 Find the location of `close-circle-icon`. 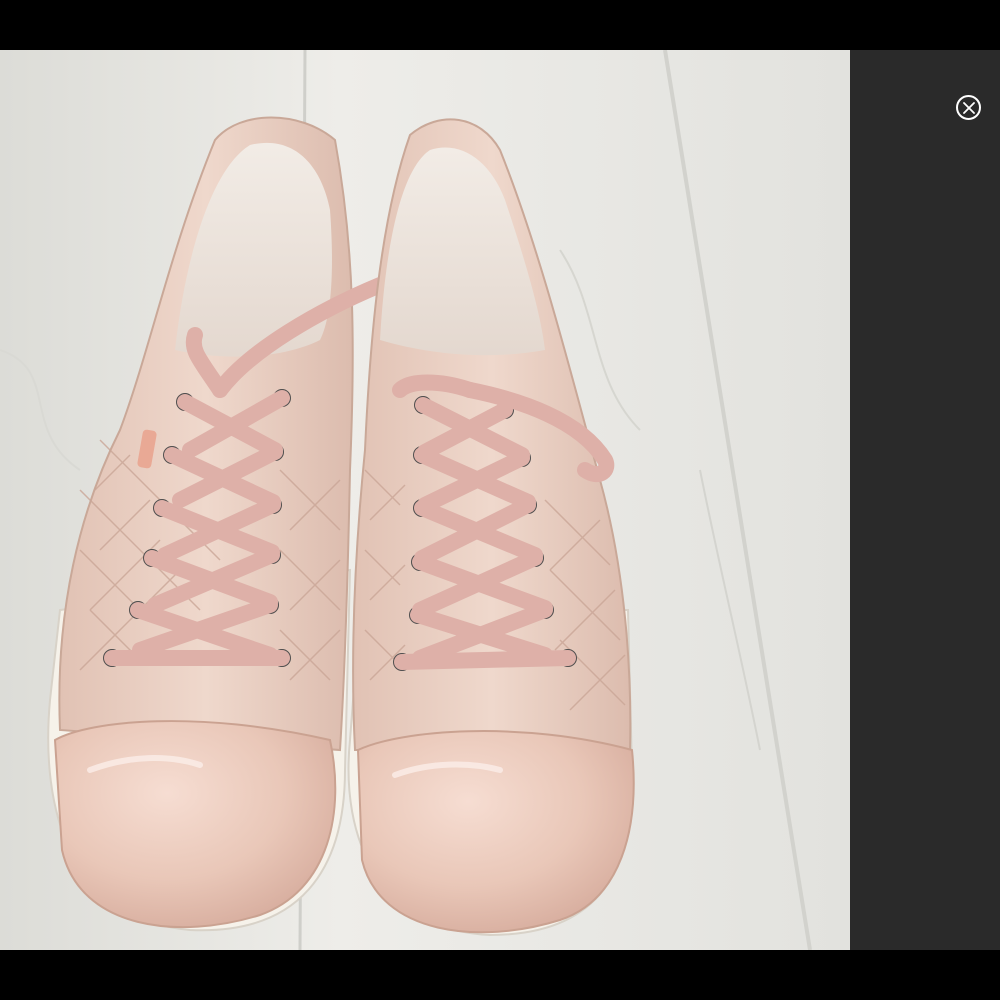

close-circle-icon is located at coordinates (968, 107).